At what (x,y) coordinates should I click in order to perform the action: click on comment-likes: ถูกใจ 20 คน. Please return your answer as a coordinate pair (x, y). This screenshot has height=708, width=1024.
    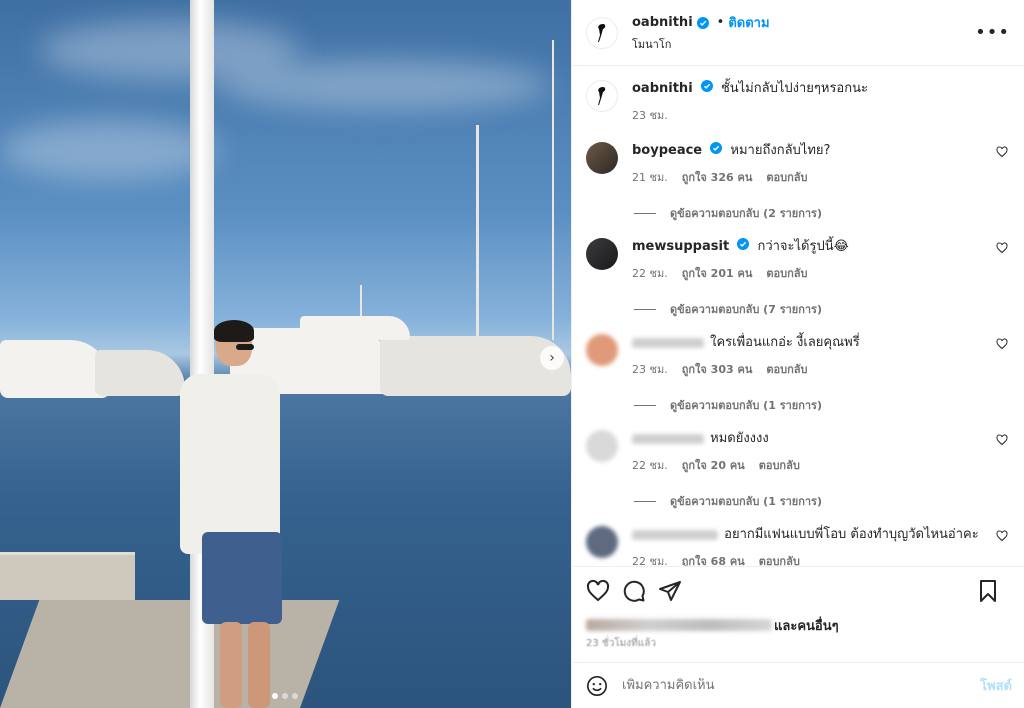
    Looking at the image, I should click on (713, 465).